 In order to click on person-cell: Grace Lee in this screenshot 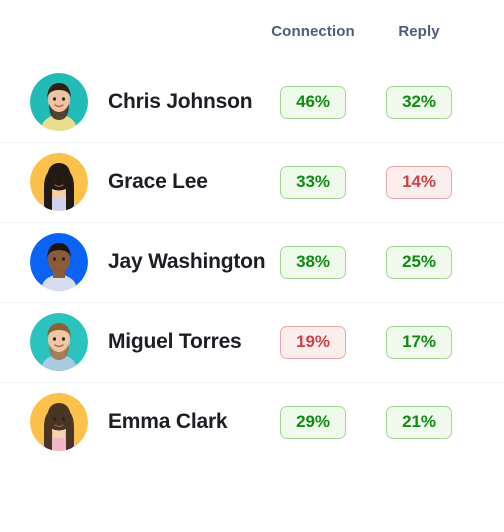, I will do `click(145, 182)`.